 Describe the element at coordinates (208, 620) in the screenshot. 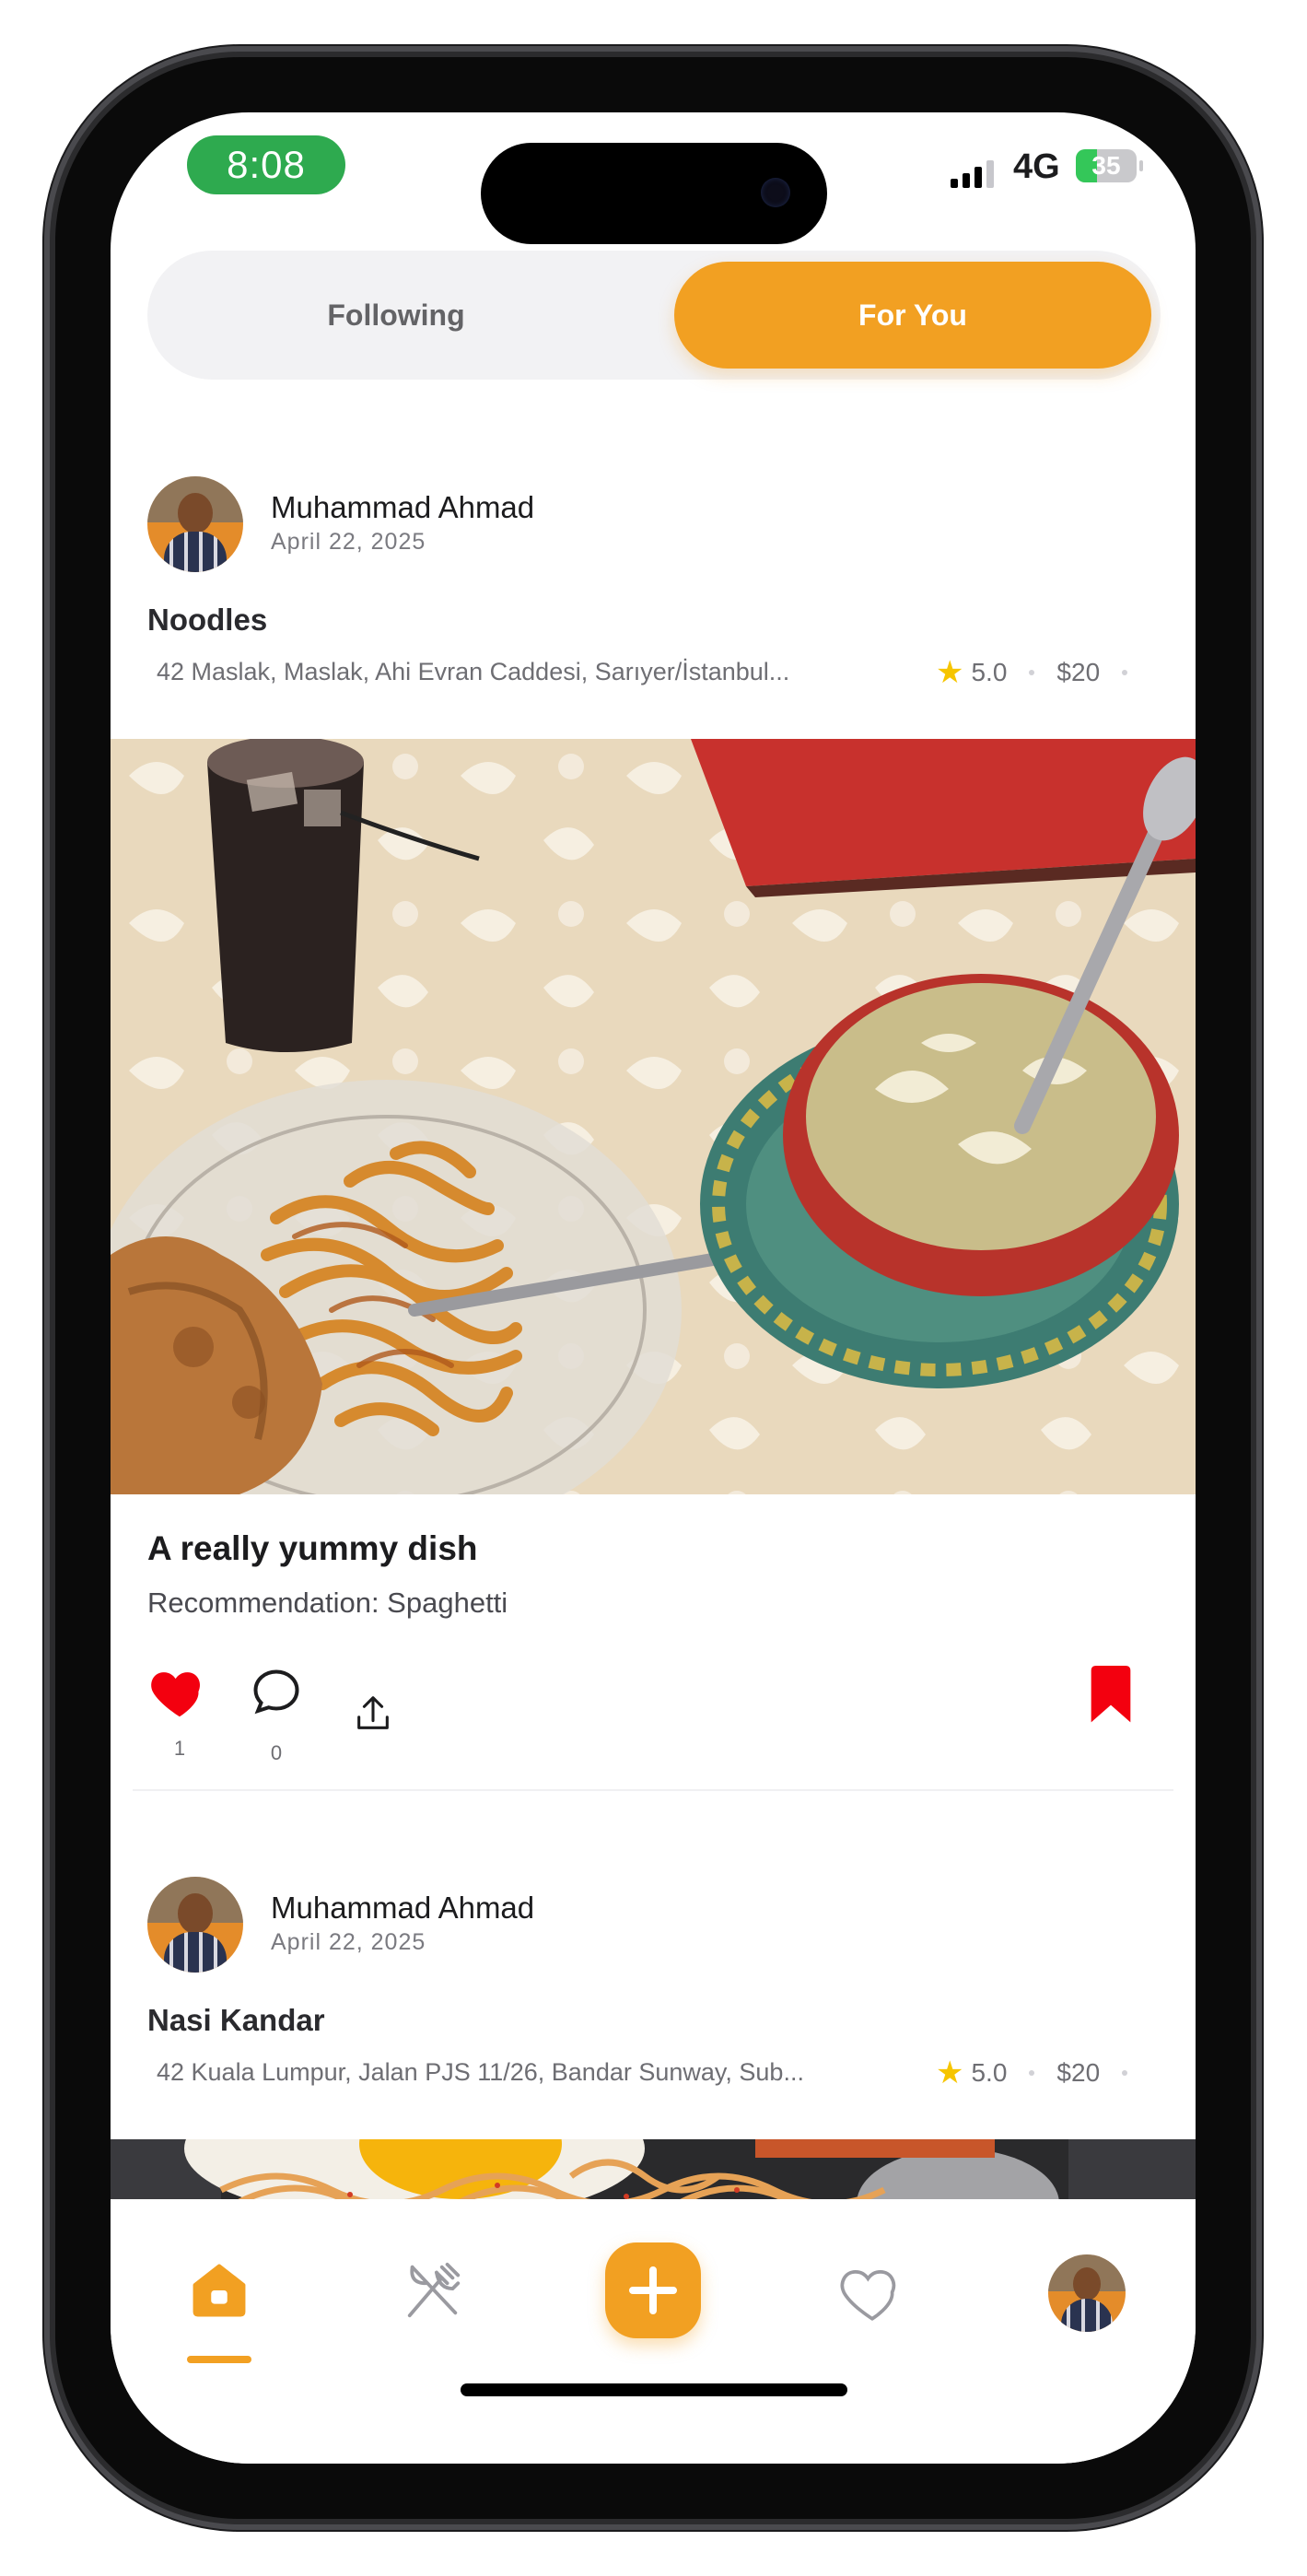

I see `dish-name: Noodles` at that location.